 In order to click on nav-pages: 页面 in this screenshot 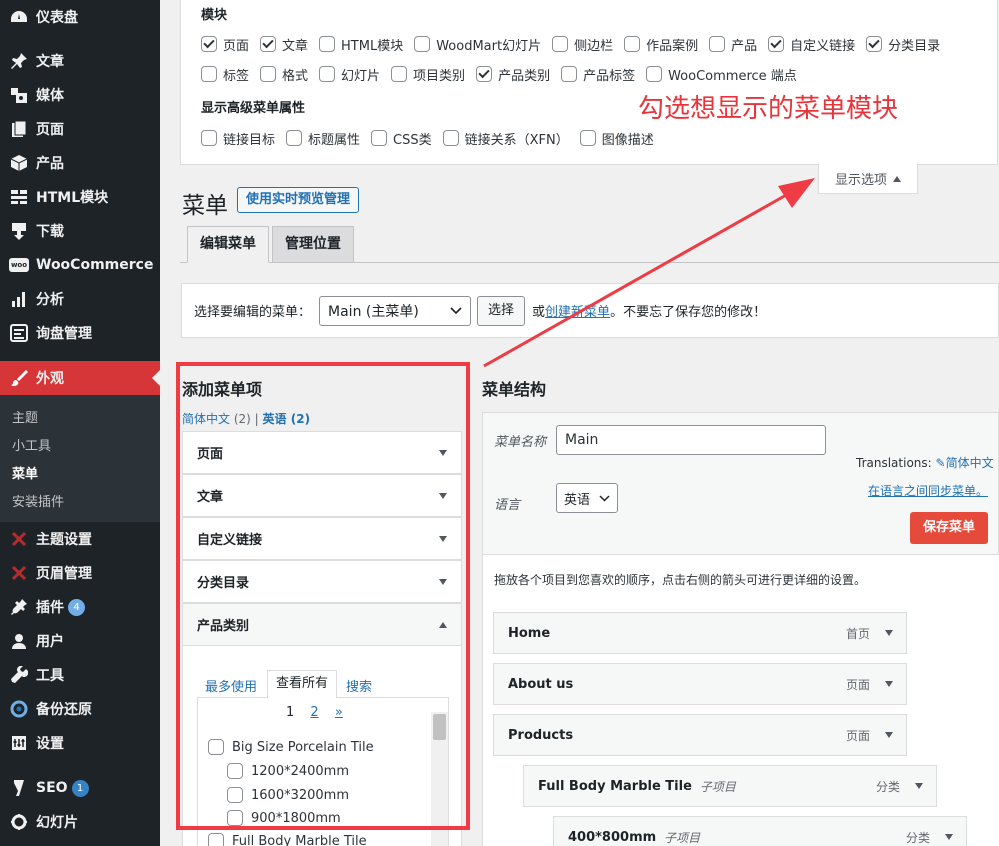, I will do `click(80, 129)`.